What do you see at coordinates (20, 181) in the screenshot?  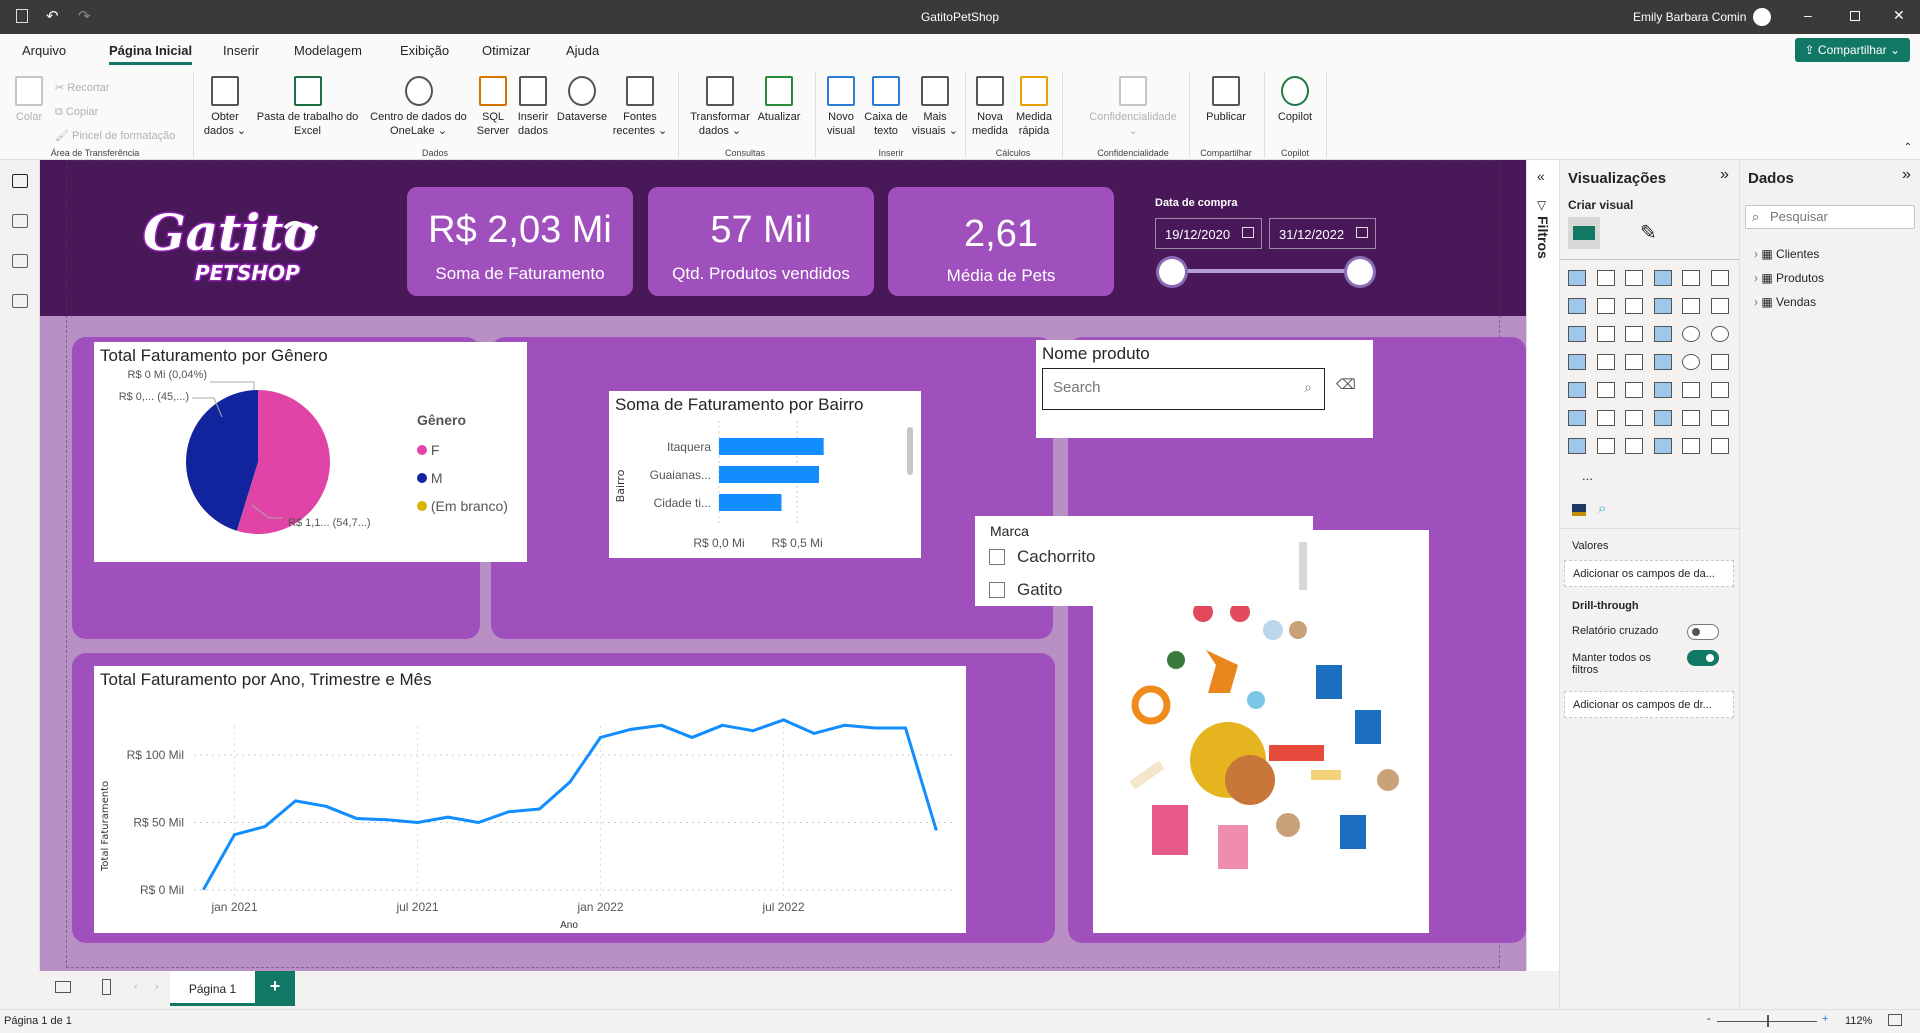 I see `report-view-icon` at bounding box center [20, 181].